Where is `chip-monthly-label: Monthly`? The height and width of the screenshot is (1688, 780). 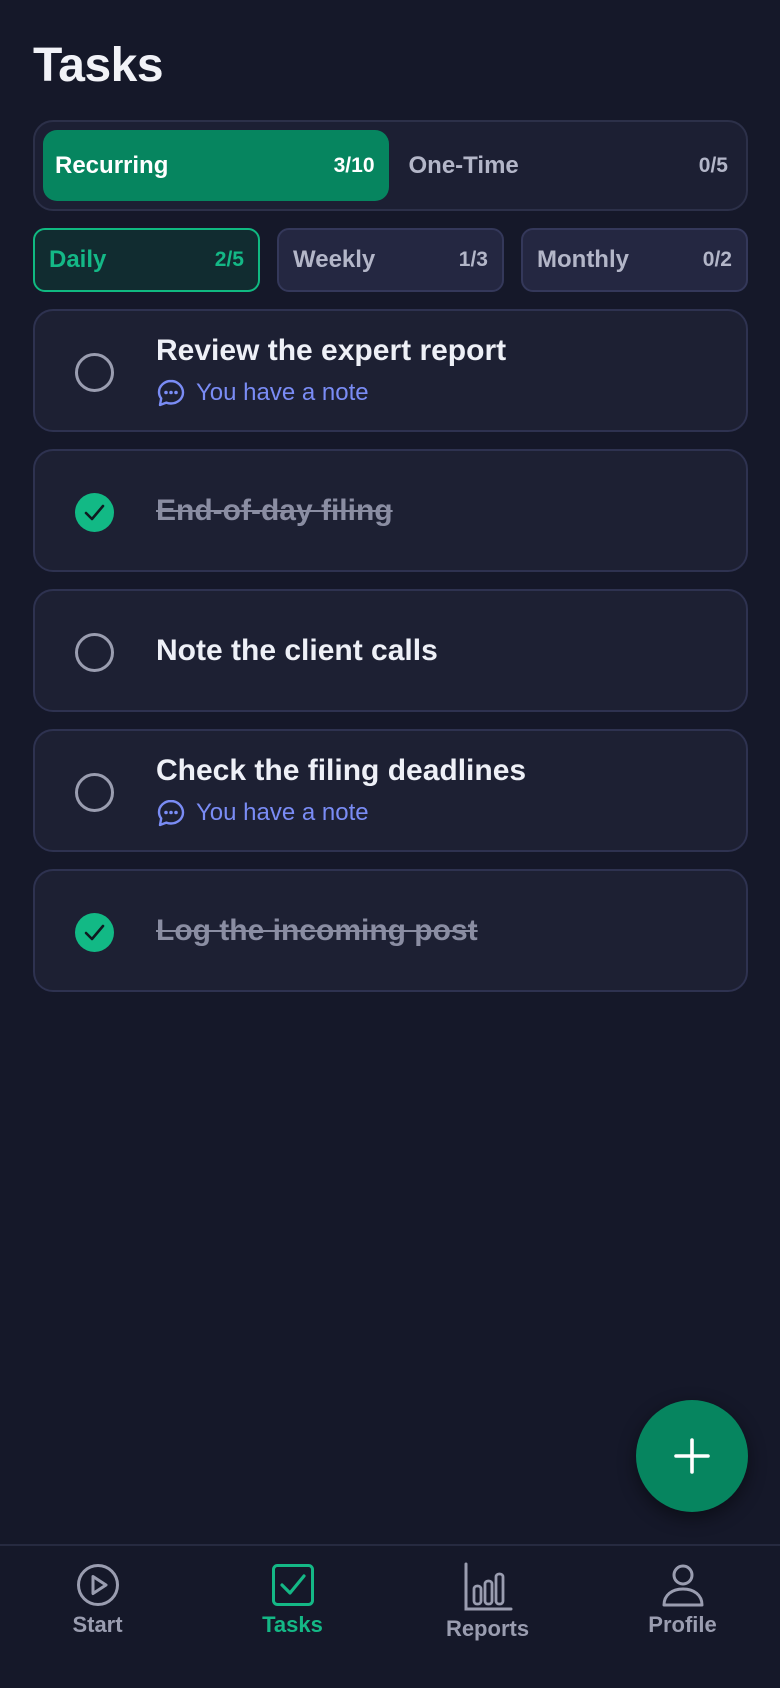
chip-monthly-label: Monthly is located at coordinates (583, 259).